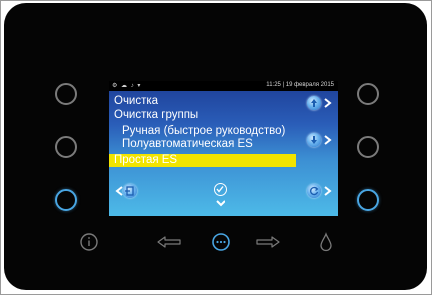  What do you see at coordinates (368, 200) in the screenshot?
I see `right-button-bottom` at bounding box center [368, 200].